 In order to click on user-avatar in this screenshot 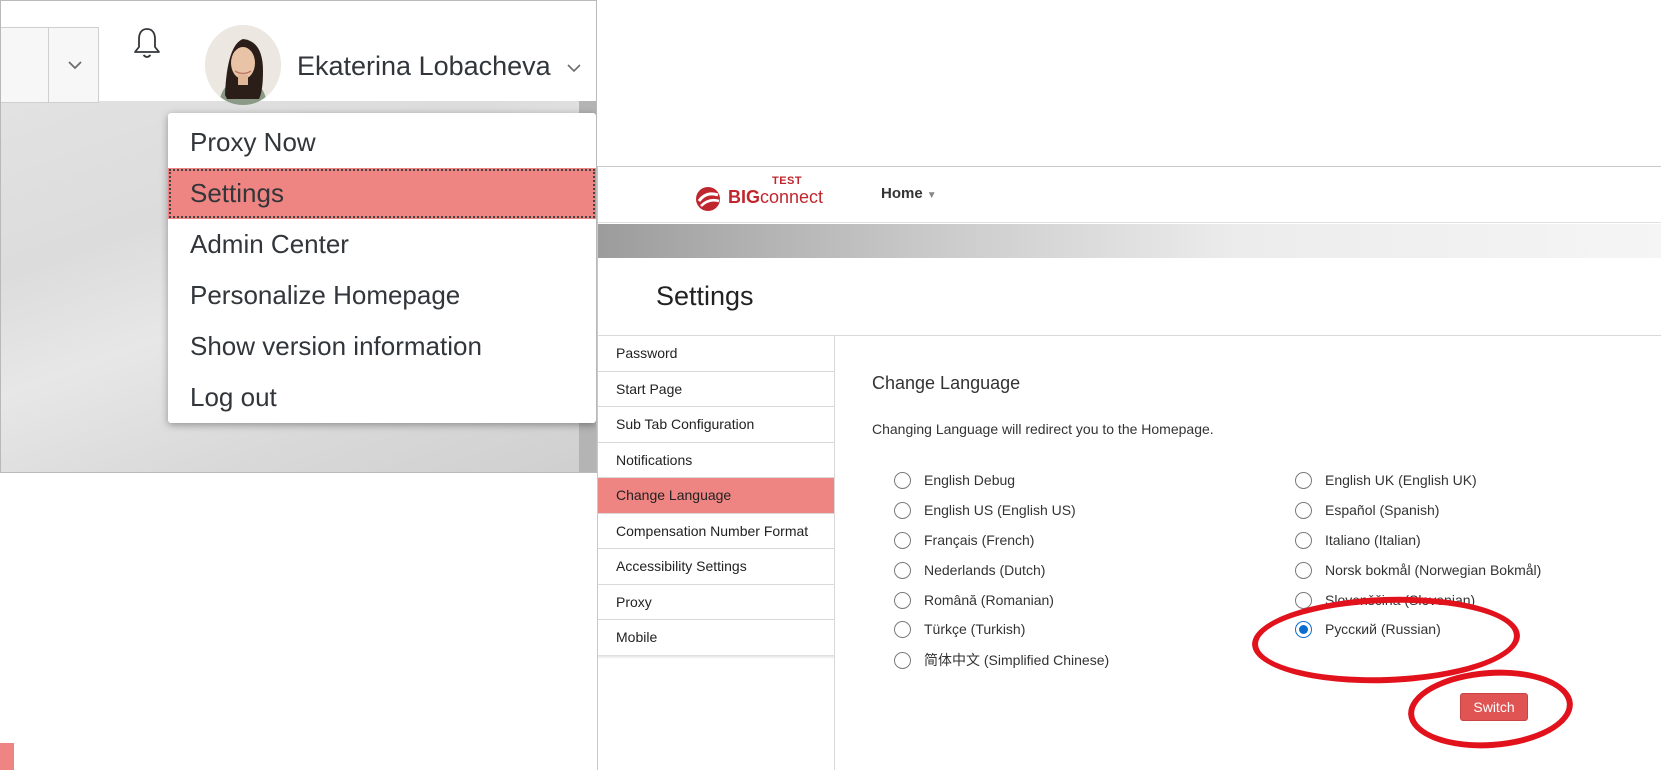, I will do `click(243, 65)`.